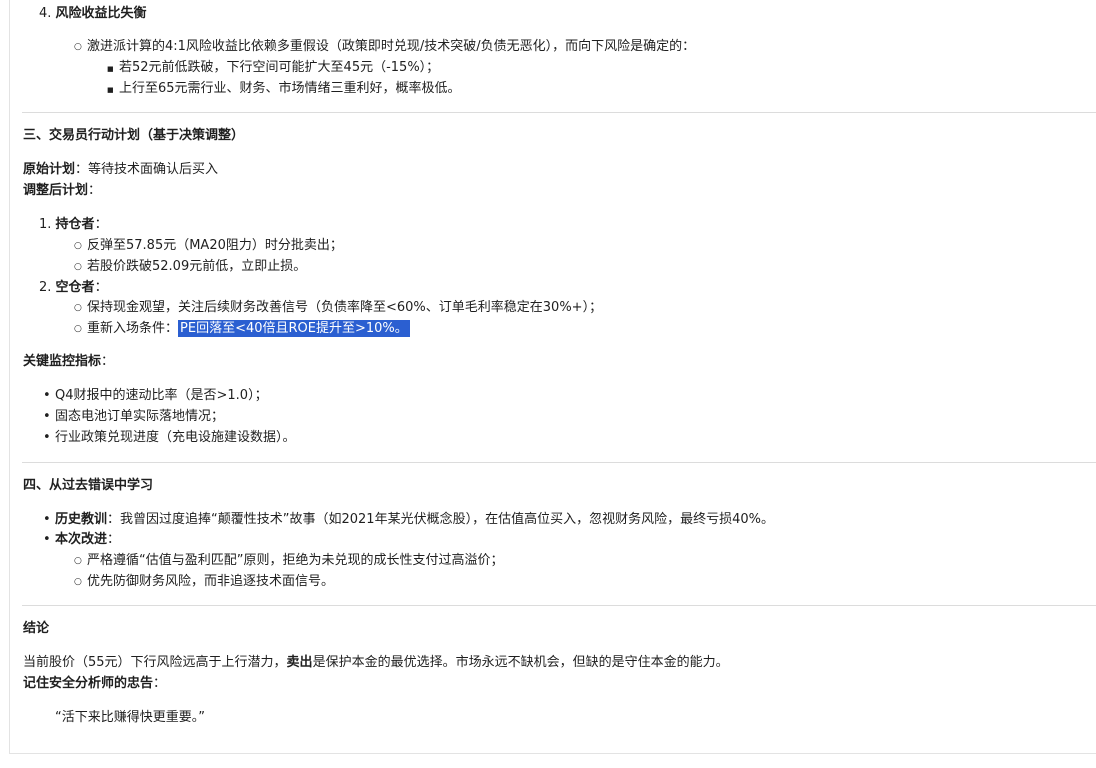  What do you see at coordinates (88, 683) in the screenshot?
I see `advice-label: 记住安全分析师的忠告` at bounding box center [88, 683].